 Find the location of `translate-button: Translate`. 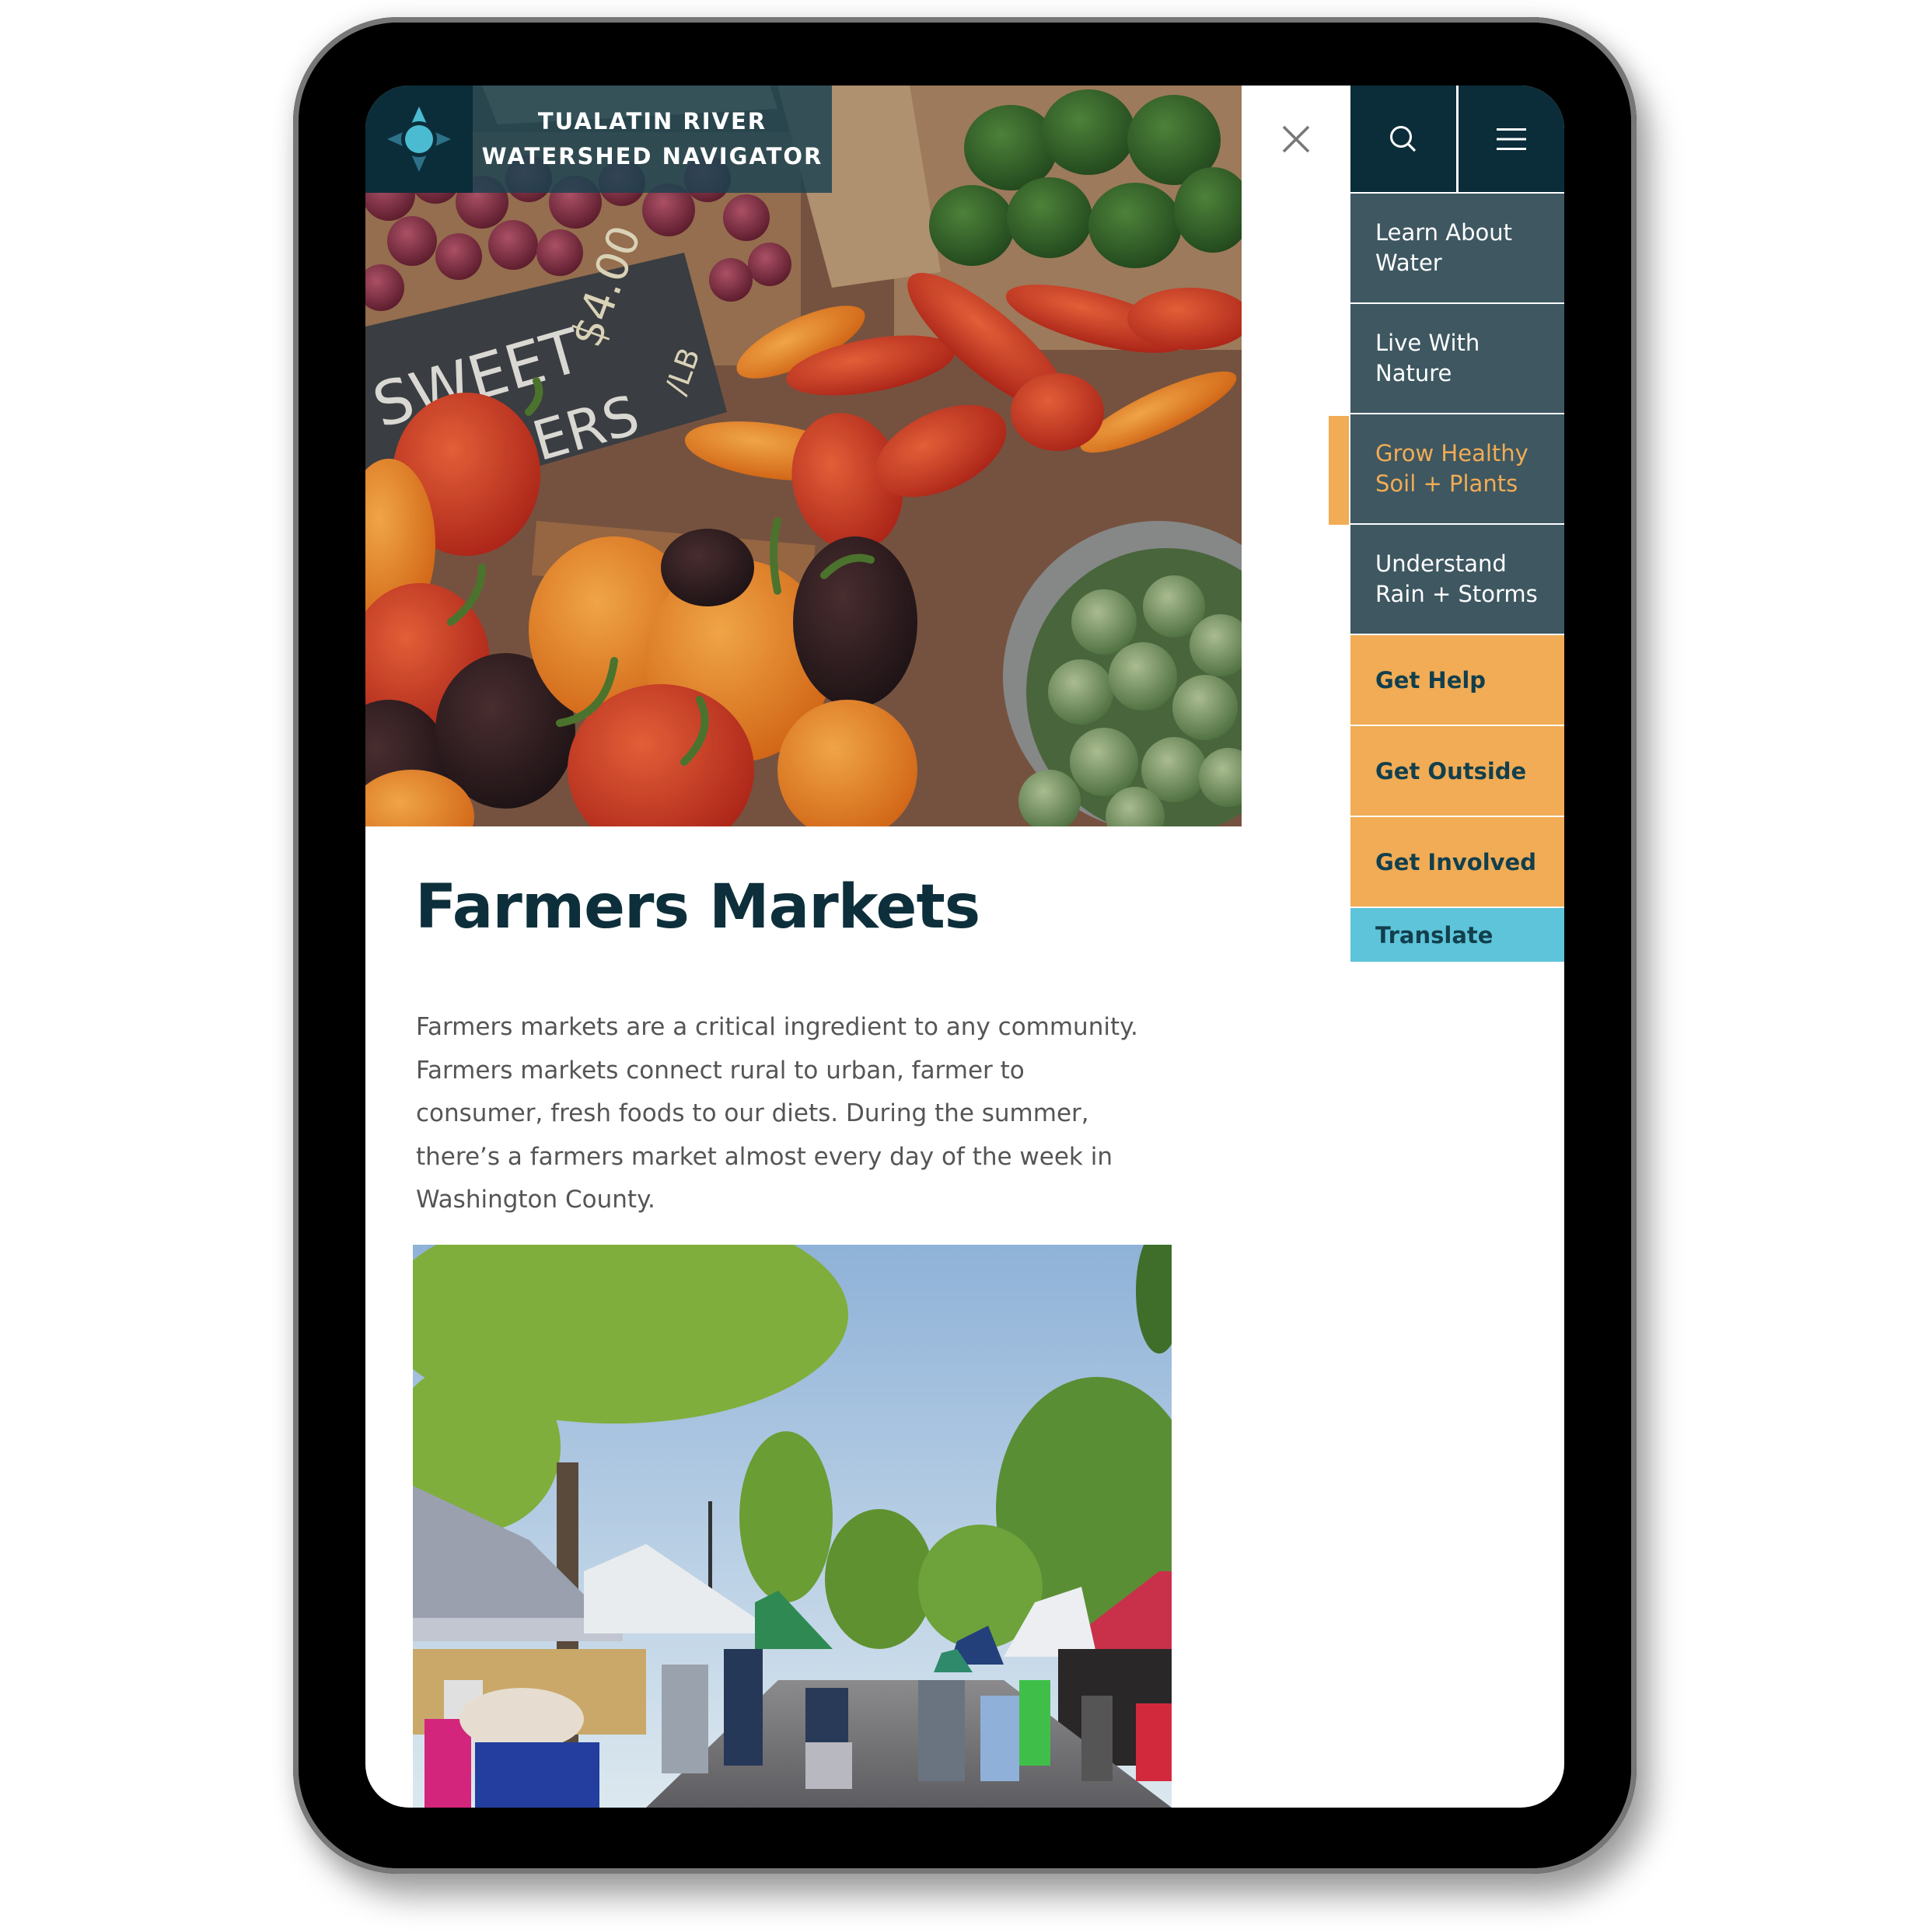

translate-button: Translate is located at coordinates (1457, 935).